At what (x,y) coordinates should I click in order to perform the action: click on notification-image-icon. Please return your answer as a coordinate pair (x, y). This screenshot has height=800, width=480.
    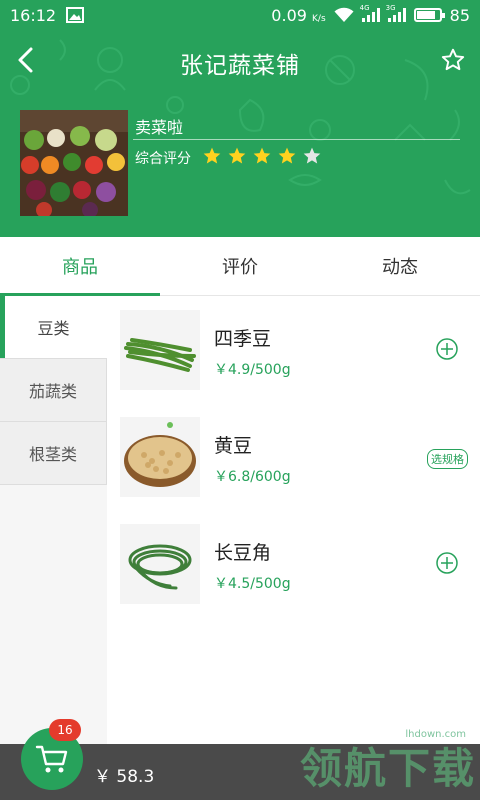
    Looking at the image, I should click on (75, 15).